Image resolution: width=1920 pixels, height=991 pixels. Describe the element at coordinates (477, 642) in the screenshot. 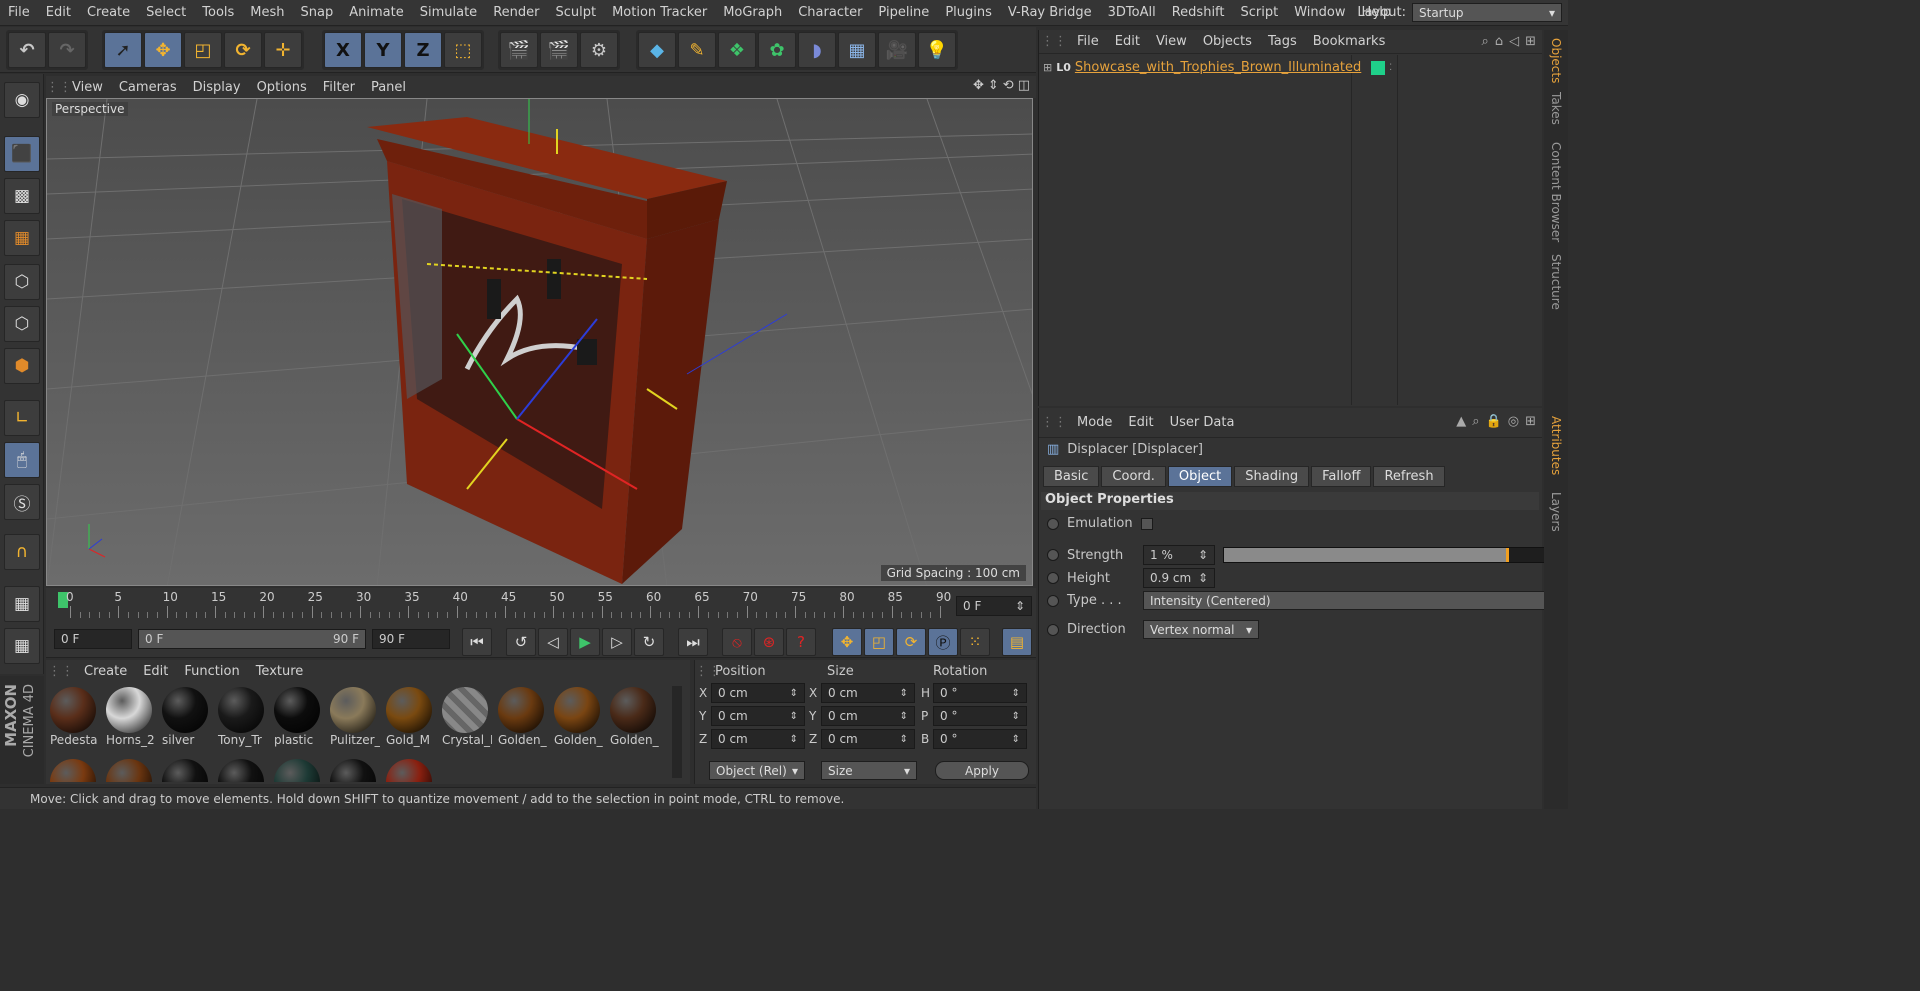

I see `go-to-start-button: ⏮` at that location.